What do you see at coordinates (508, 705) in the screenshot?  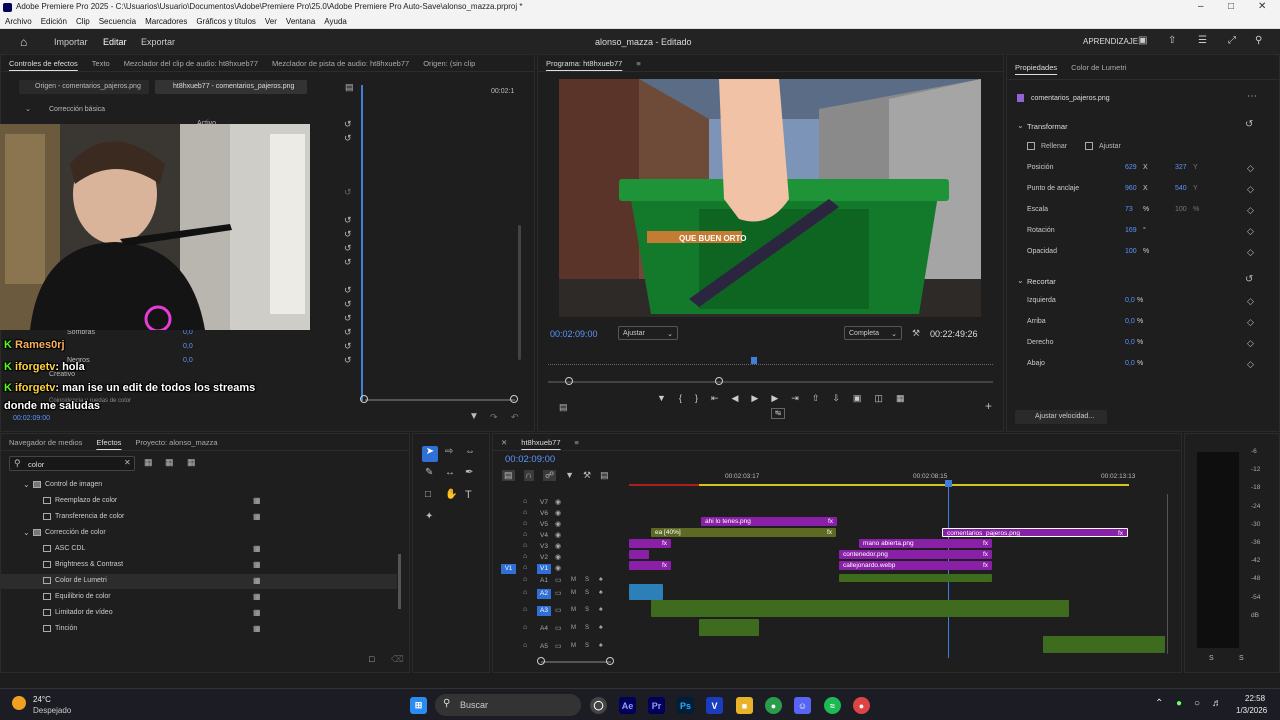 I see `taskbar-search: ⚲ Buscar` at bounding box center [508, 705].